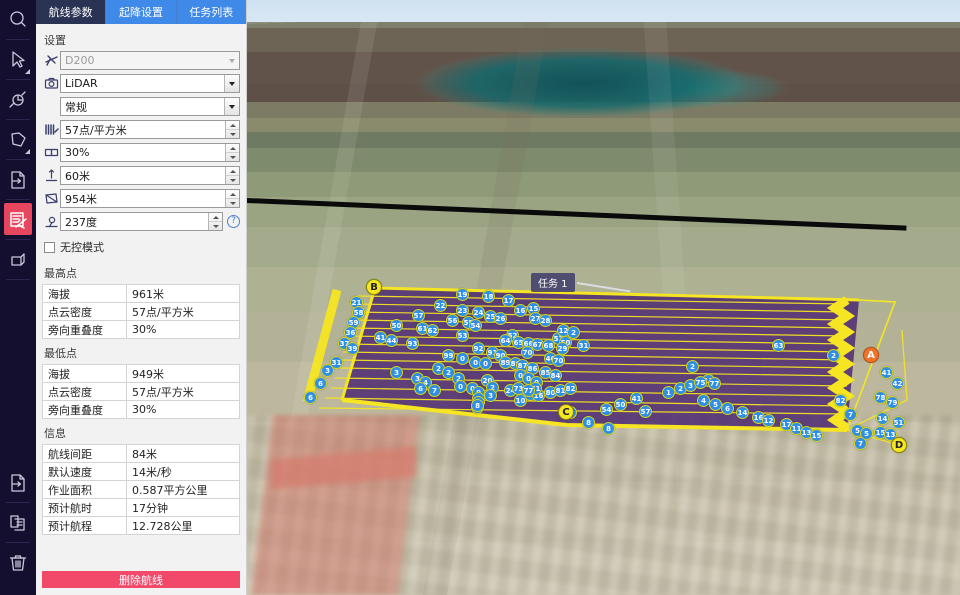 This screenshot has width=960, height=595. Describe the element at coordinates (150, 198) in the screenshot. I see `scan-width-input: 954米` at that location.